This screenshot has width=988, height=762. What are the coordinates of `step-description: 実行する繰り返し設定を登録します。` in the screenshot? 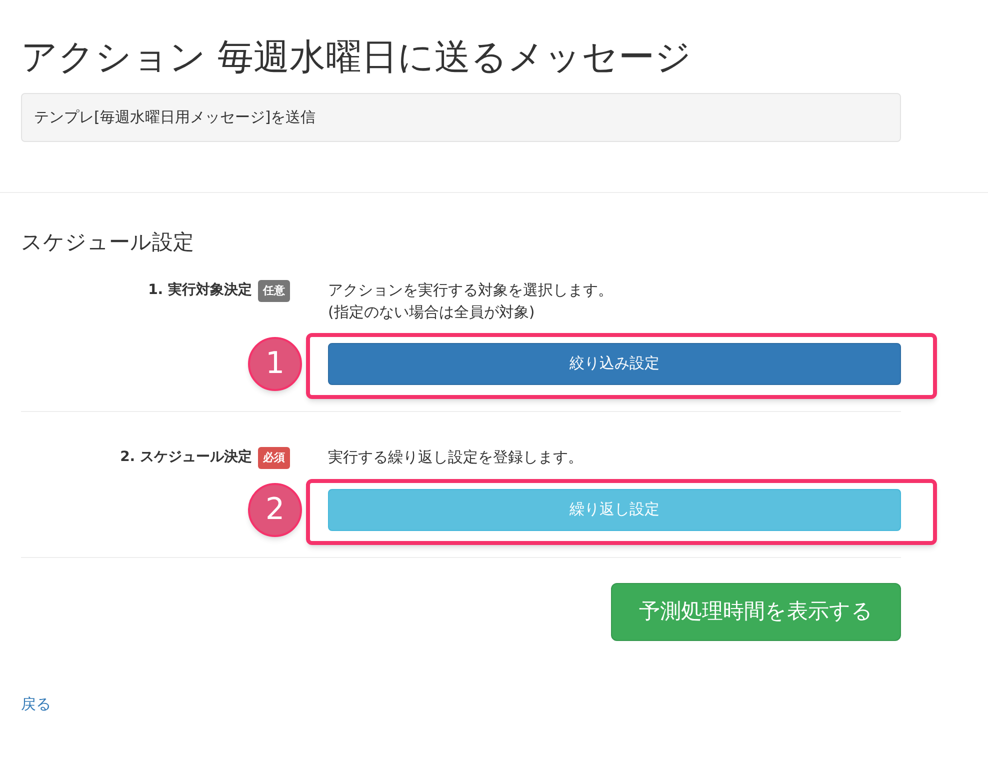 It's located at (455, 457).